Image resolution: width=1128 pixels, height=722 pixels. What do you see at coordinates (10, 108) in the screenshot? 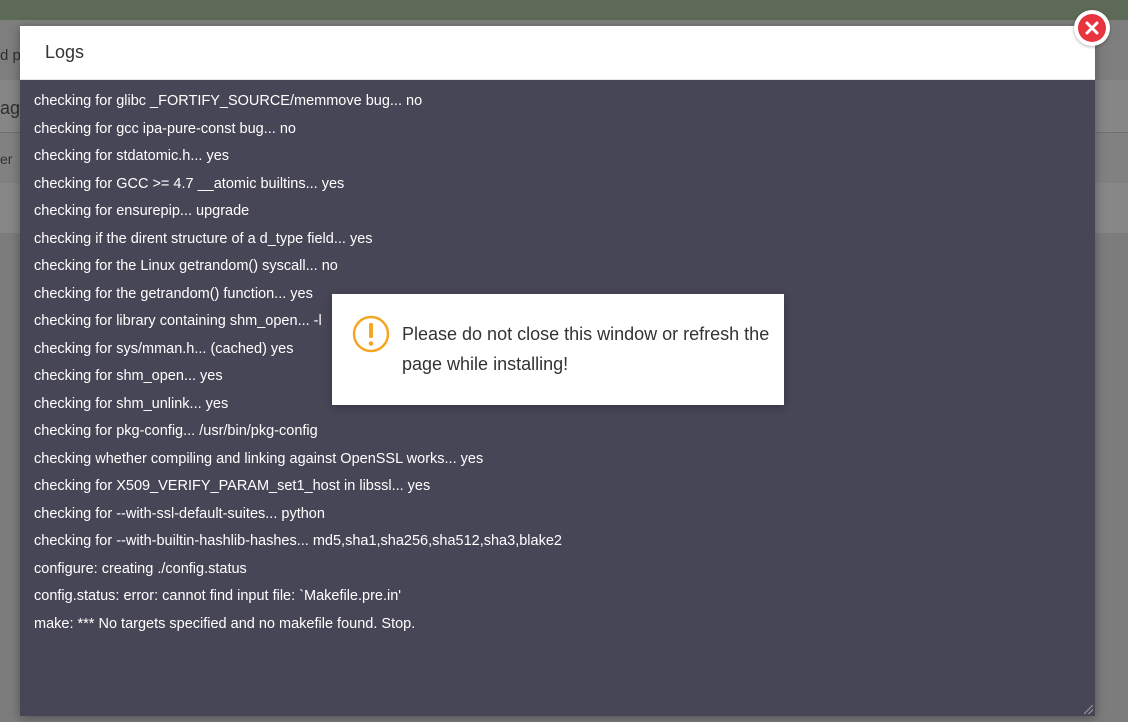
I see `background-subheader-text: ag` at bounding box center [10, 108].